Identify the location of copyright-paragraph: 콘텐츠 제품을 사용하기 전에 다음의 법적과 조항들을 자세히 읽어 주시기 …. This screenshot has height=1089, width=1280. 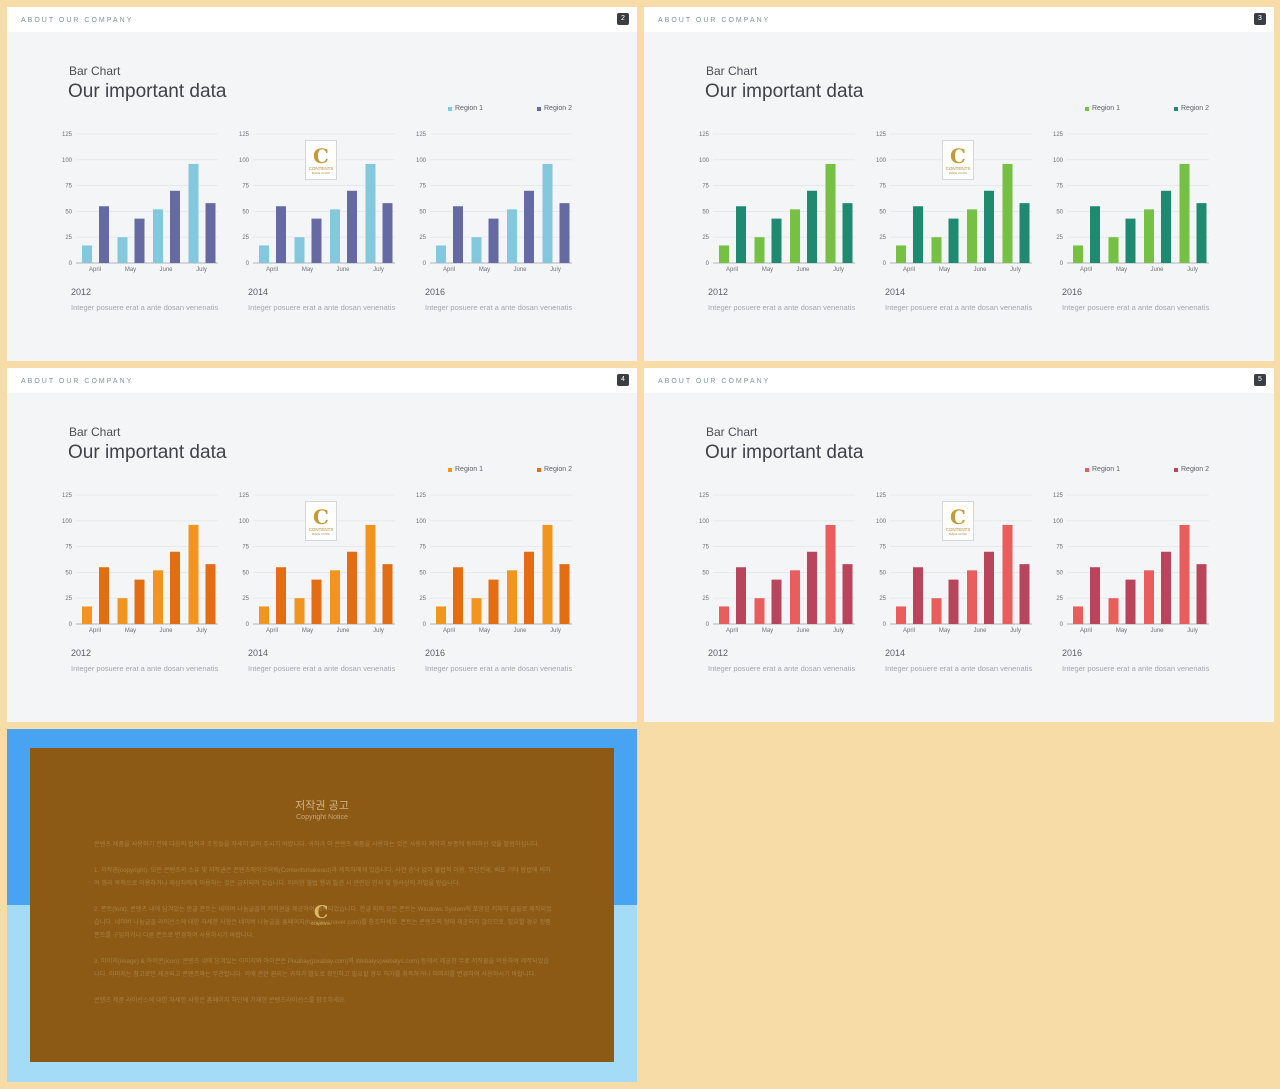
(317, 844).